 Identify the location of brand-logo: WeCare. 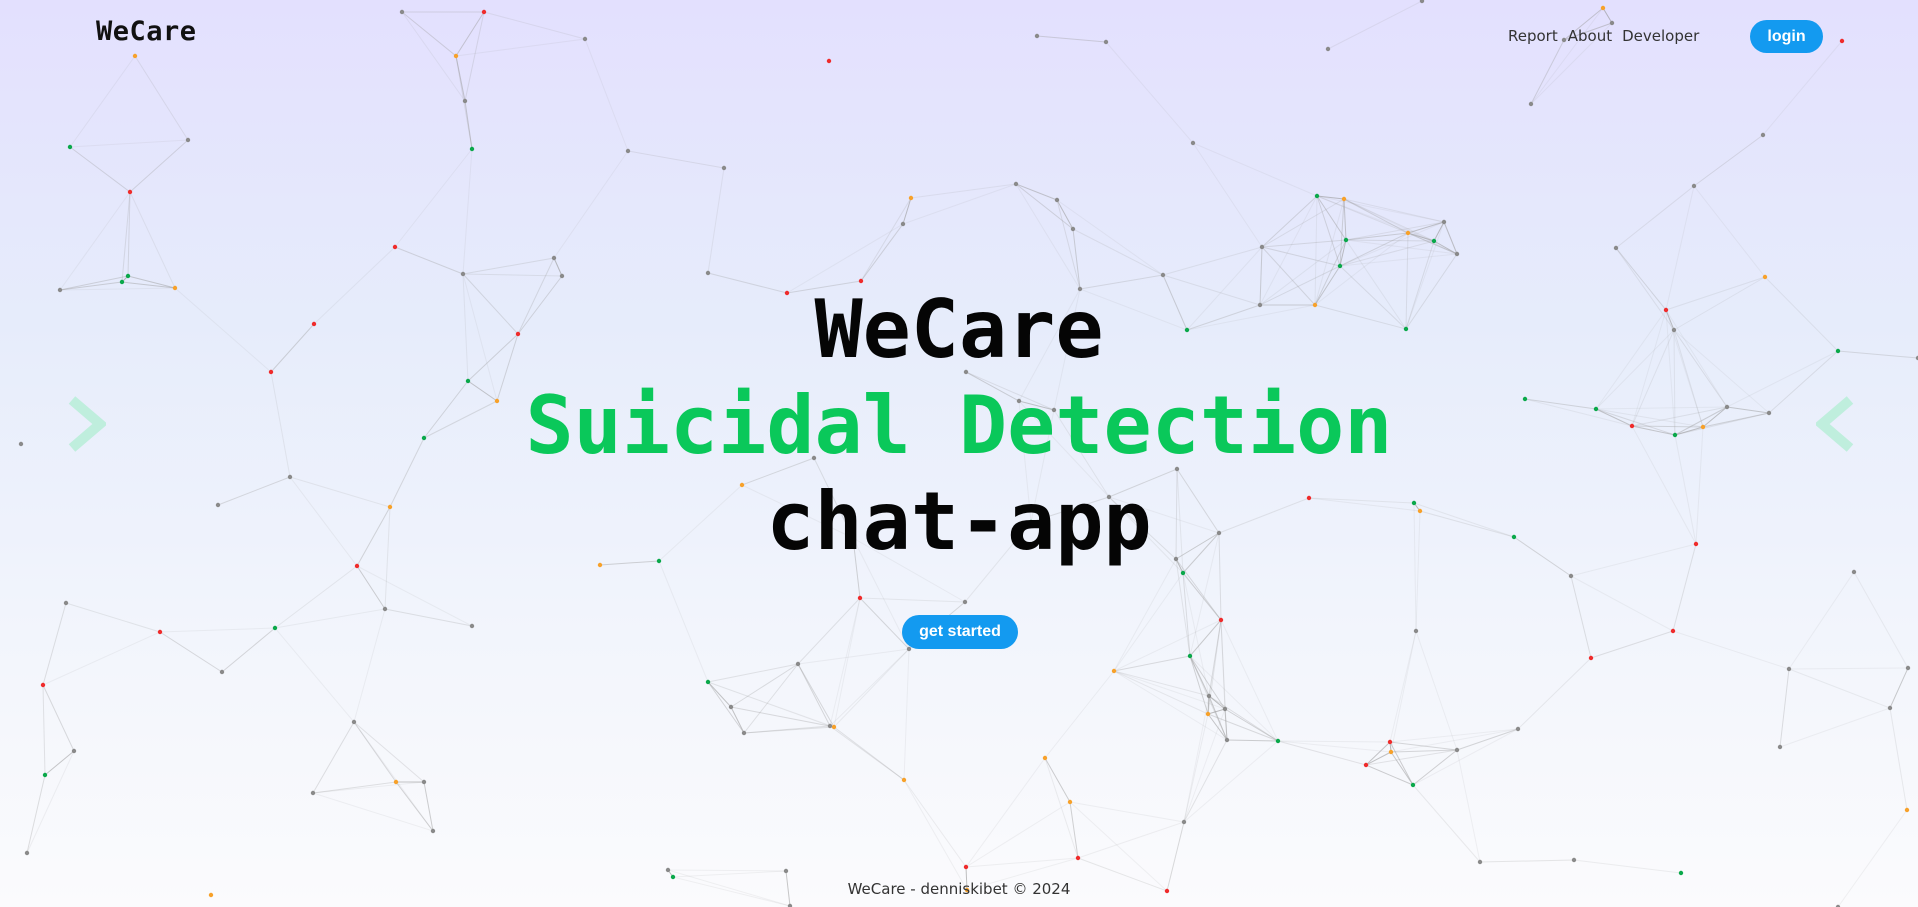
(146, 31).